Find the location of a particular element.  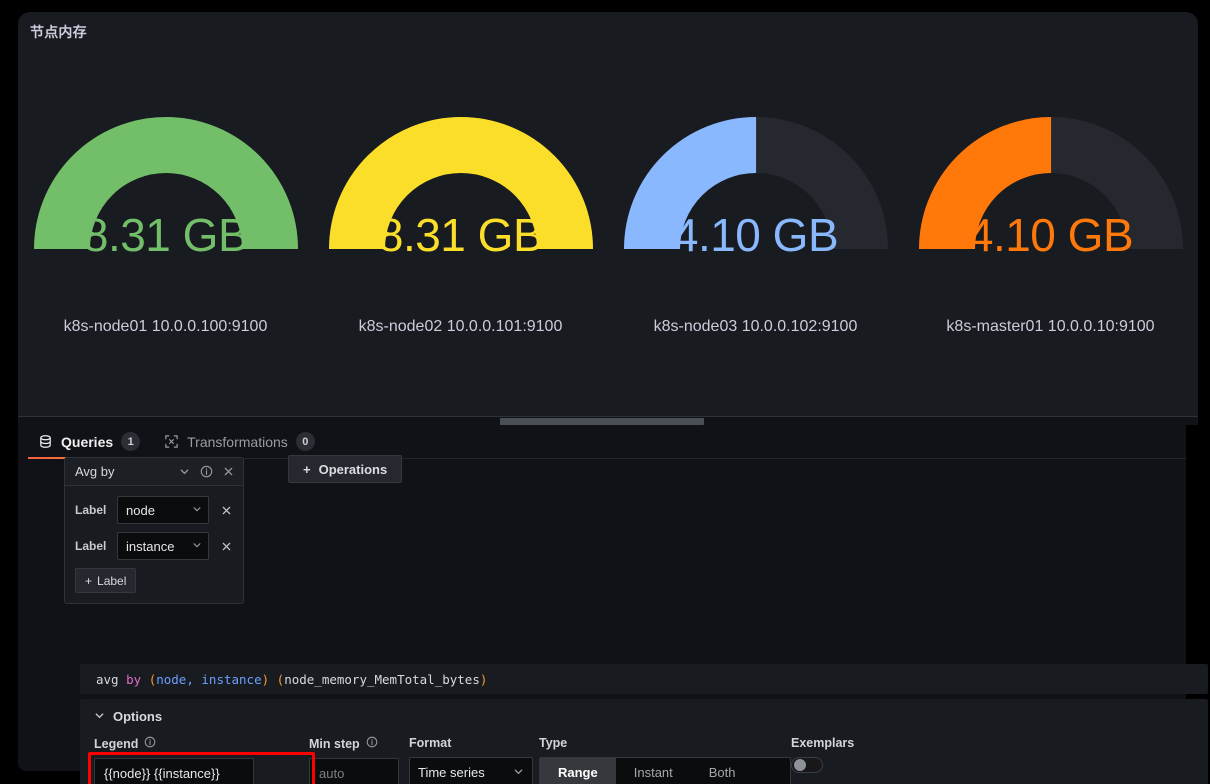

gauge-item: 4.10 GB k8s-master01 10.0.0.10:9100 is located at coordinates (1051, 200).